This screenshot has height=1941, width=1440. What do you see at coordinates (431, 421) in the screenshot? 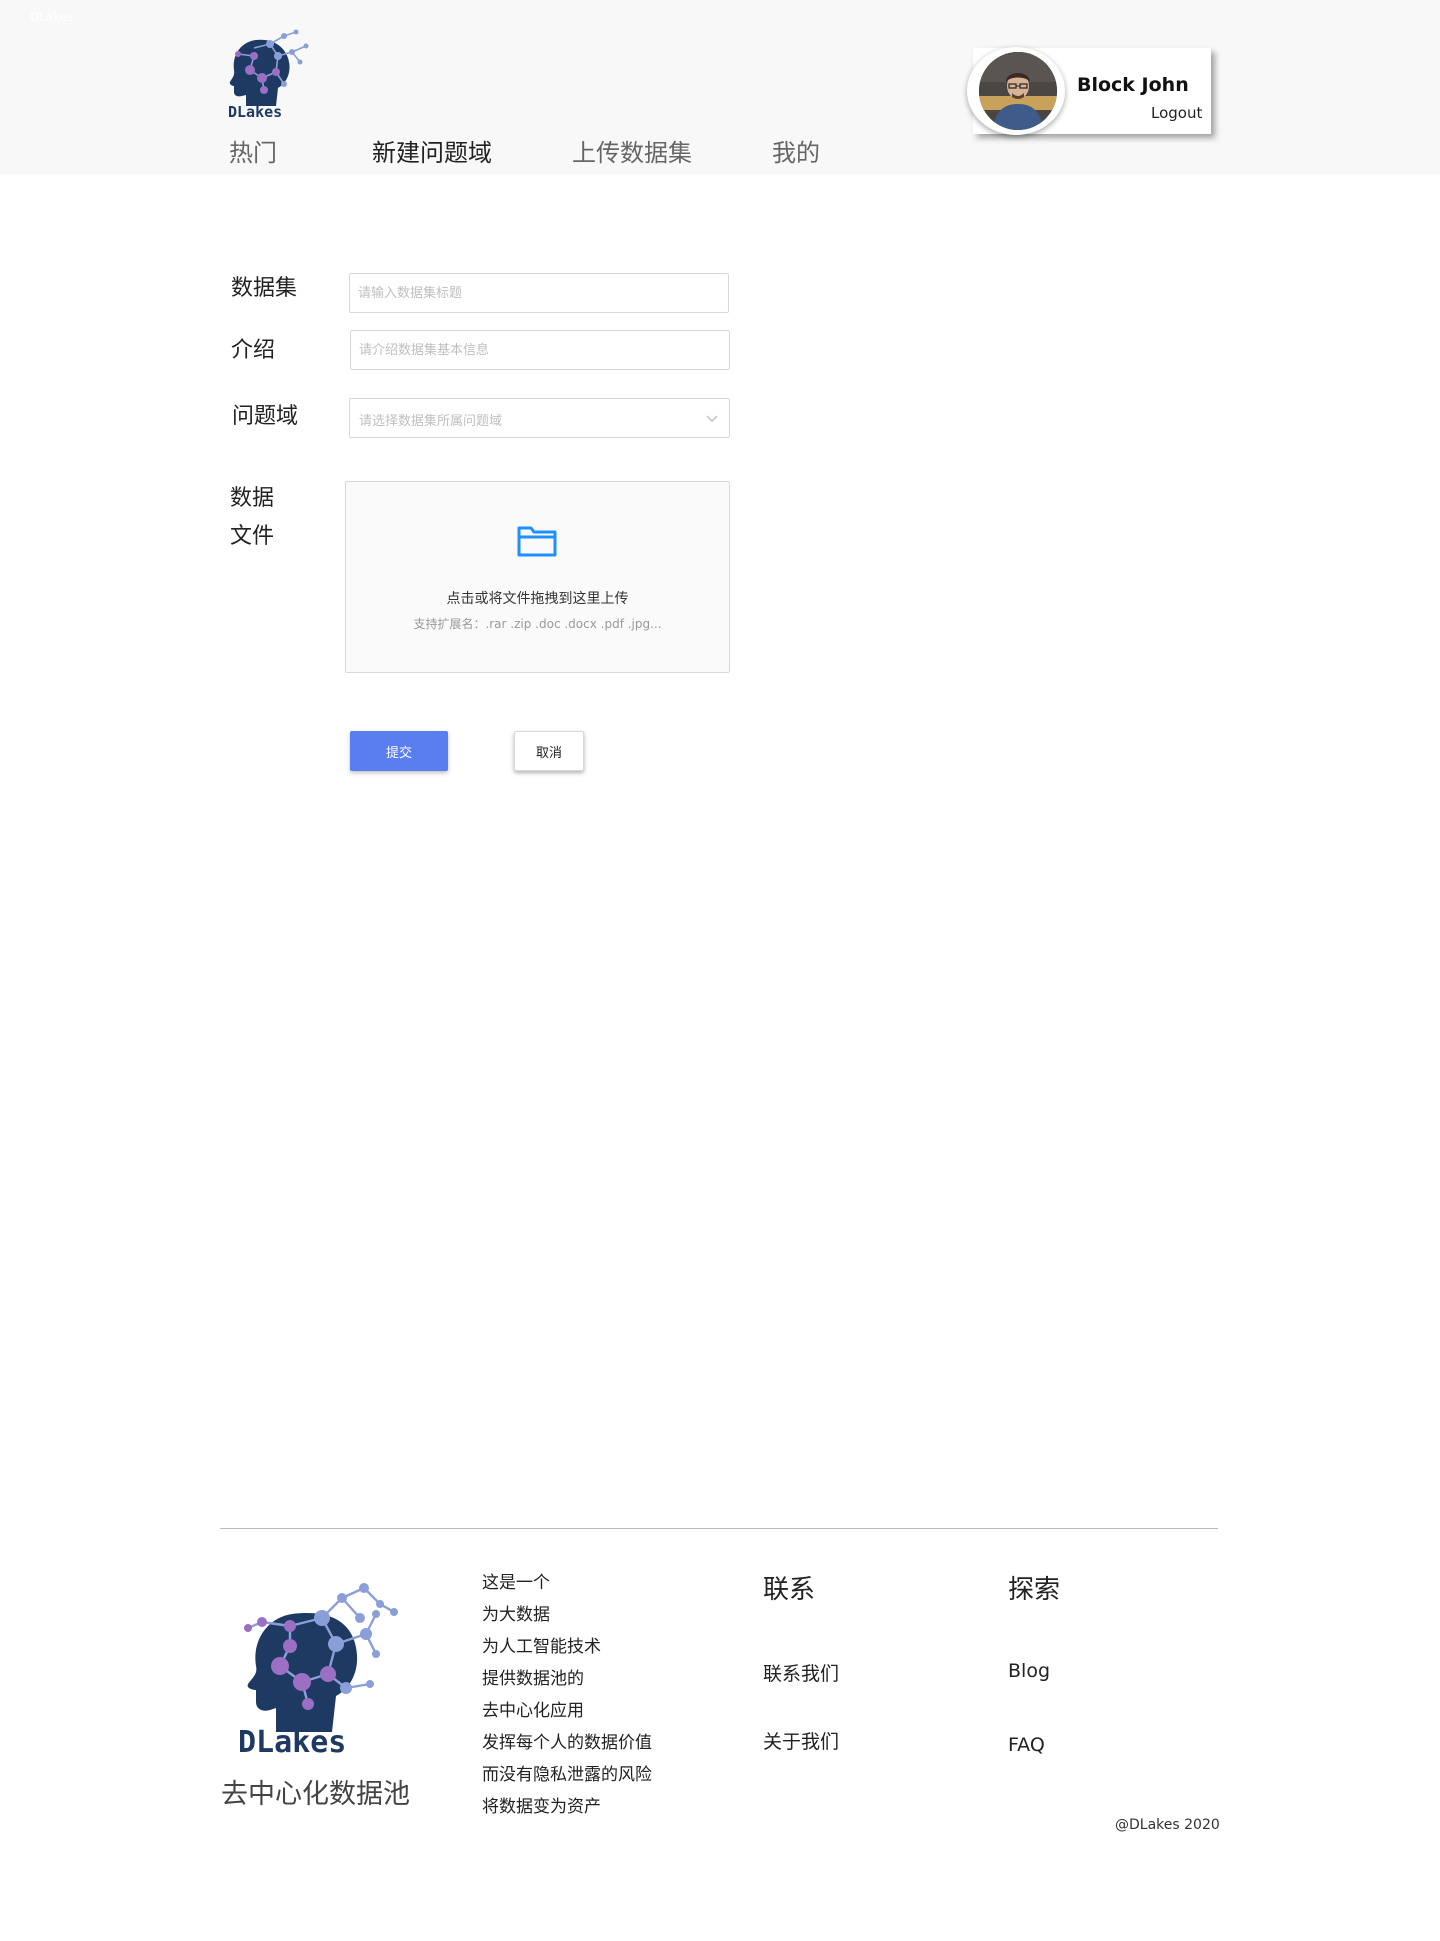
I see `domain-select-placeholder: 请选择数据集所属问题域` at bounding box center [431, 421].